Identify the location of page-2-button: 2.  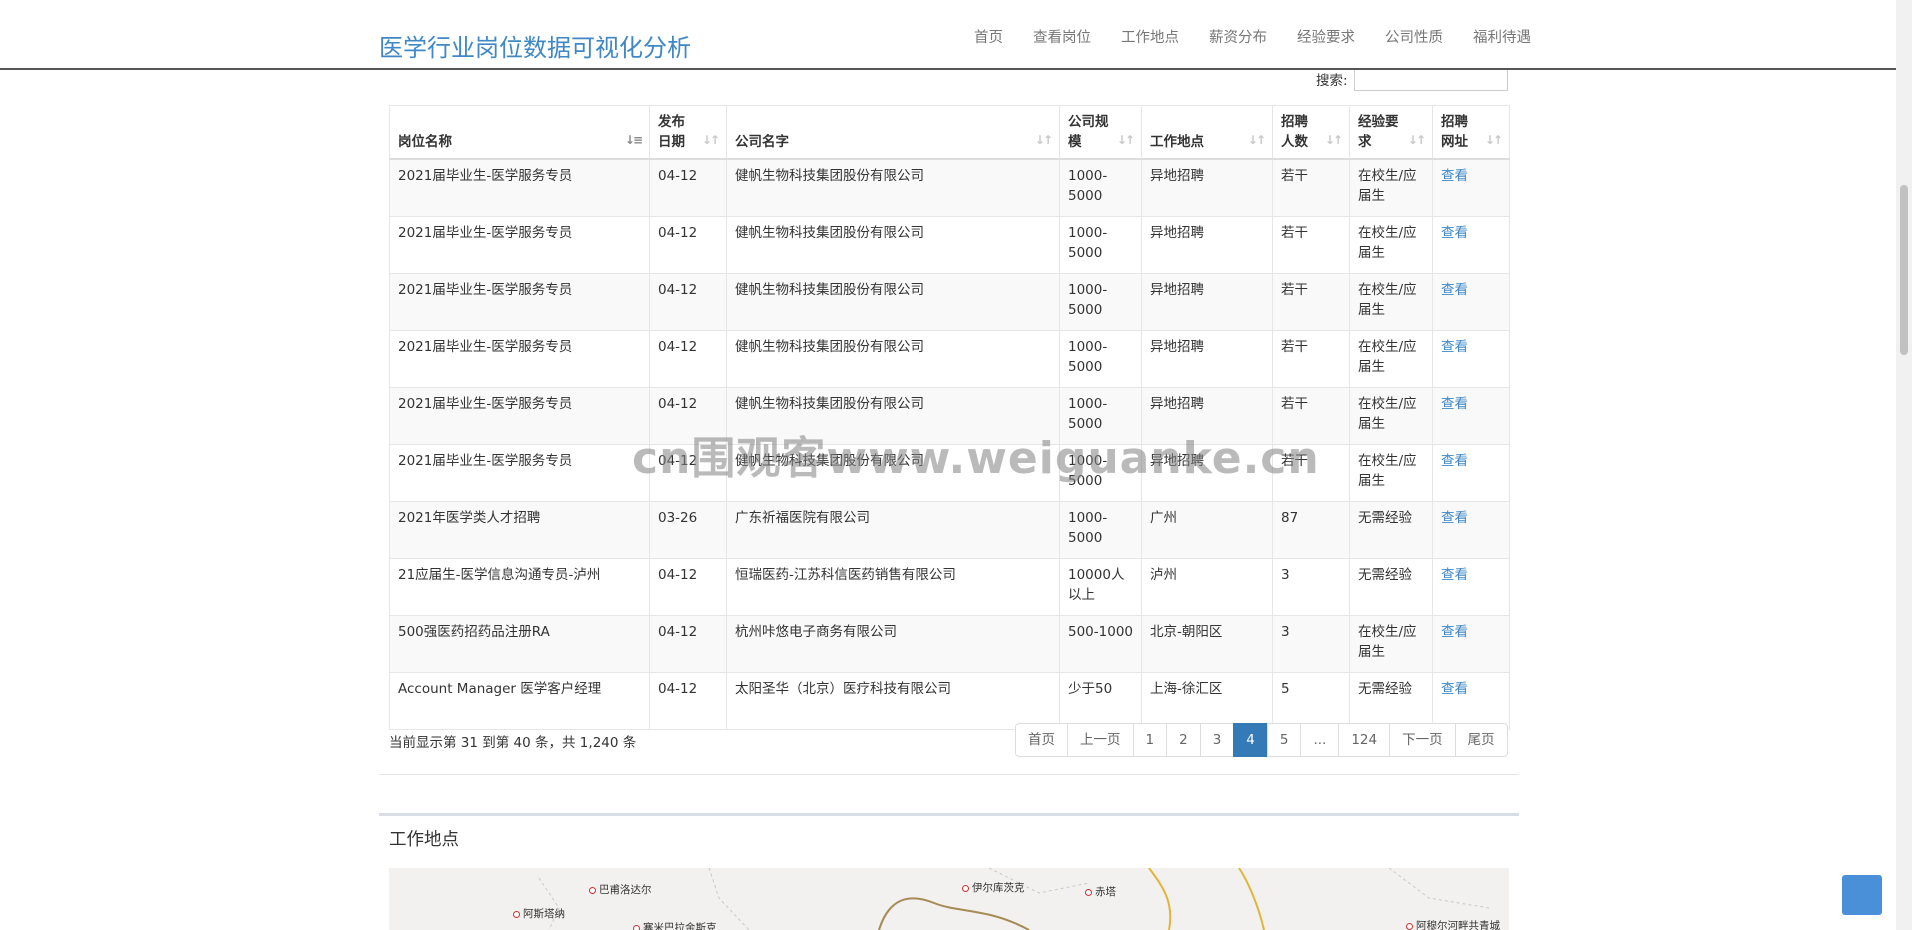
(1183, 740).